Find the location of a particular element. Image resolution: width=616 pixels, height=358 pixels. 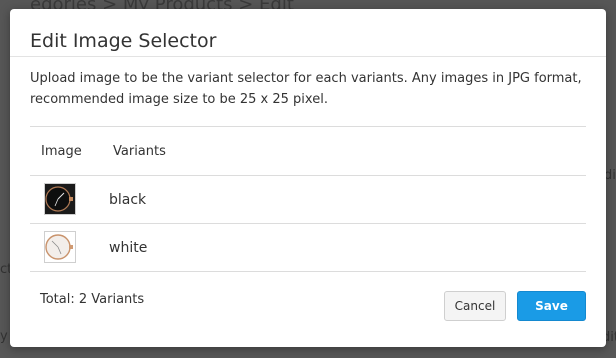

watch-black-thumbnail is located at coordinates (60, 199).